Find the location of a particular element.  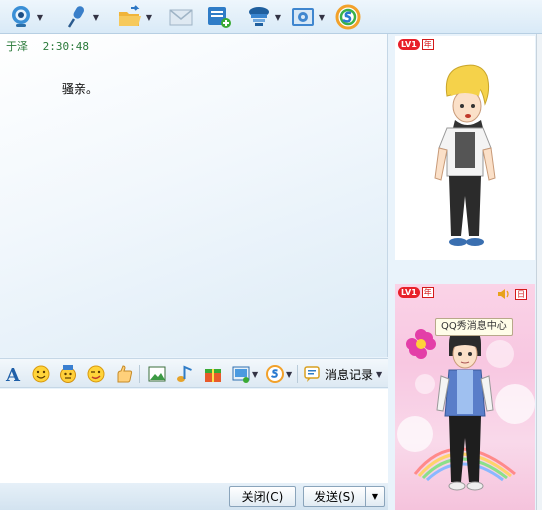

peer-qq-show-card: LV1 年 is located at coordinates (465, 148).